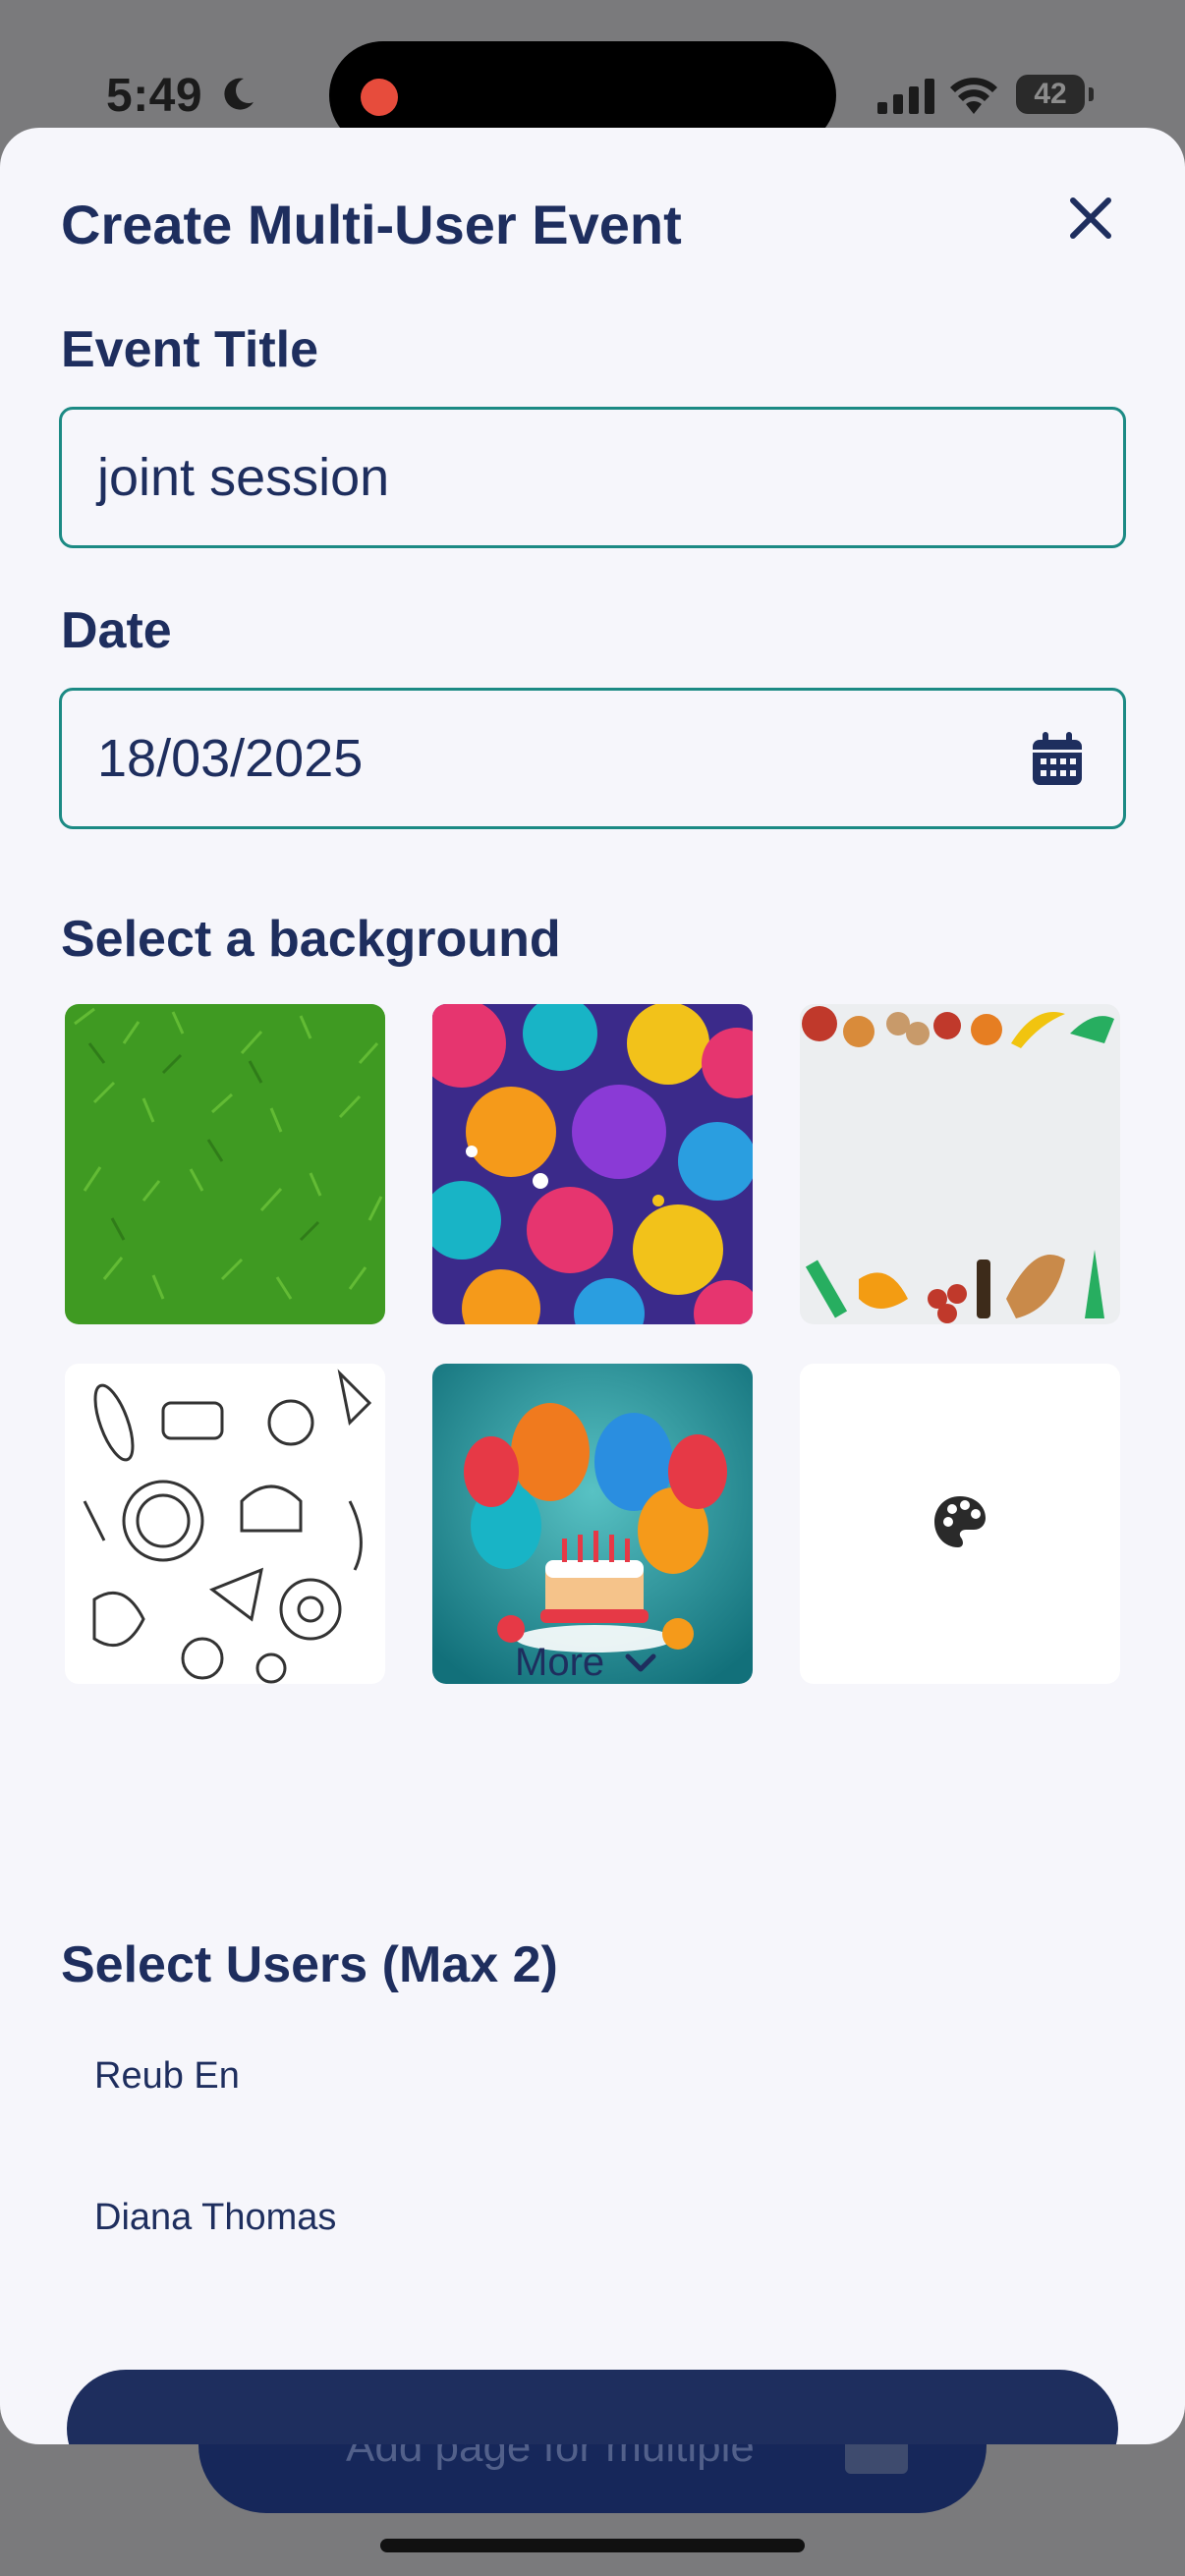  I want to click on more-label: More, so click(560, 1662).